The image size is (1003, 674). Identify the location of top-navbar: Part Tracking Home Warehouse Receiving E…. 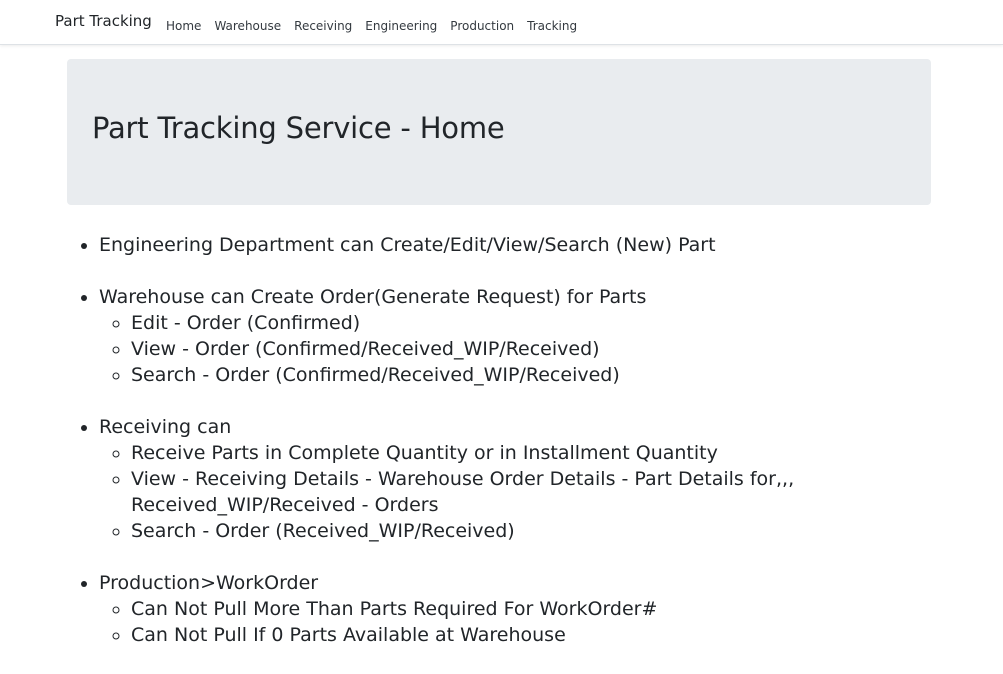
(501, 22).